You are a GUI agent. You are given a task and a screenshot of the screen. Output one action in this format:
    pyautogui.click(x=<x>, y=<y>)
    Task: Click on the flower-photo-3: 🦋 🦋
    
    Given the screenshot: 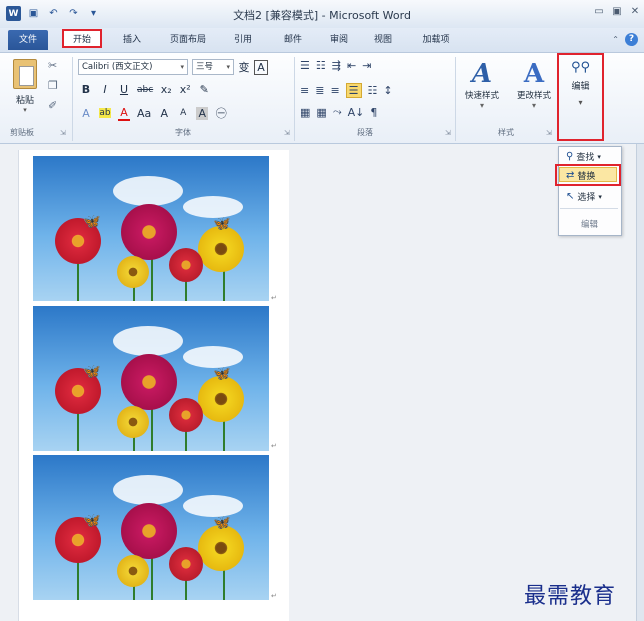 What is the action you would take?
    pyautogui.click(x=151, y=527)
    